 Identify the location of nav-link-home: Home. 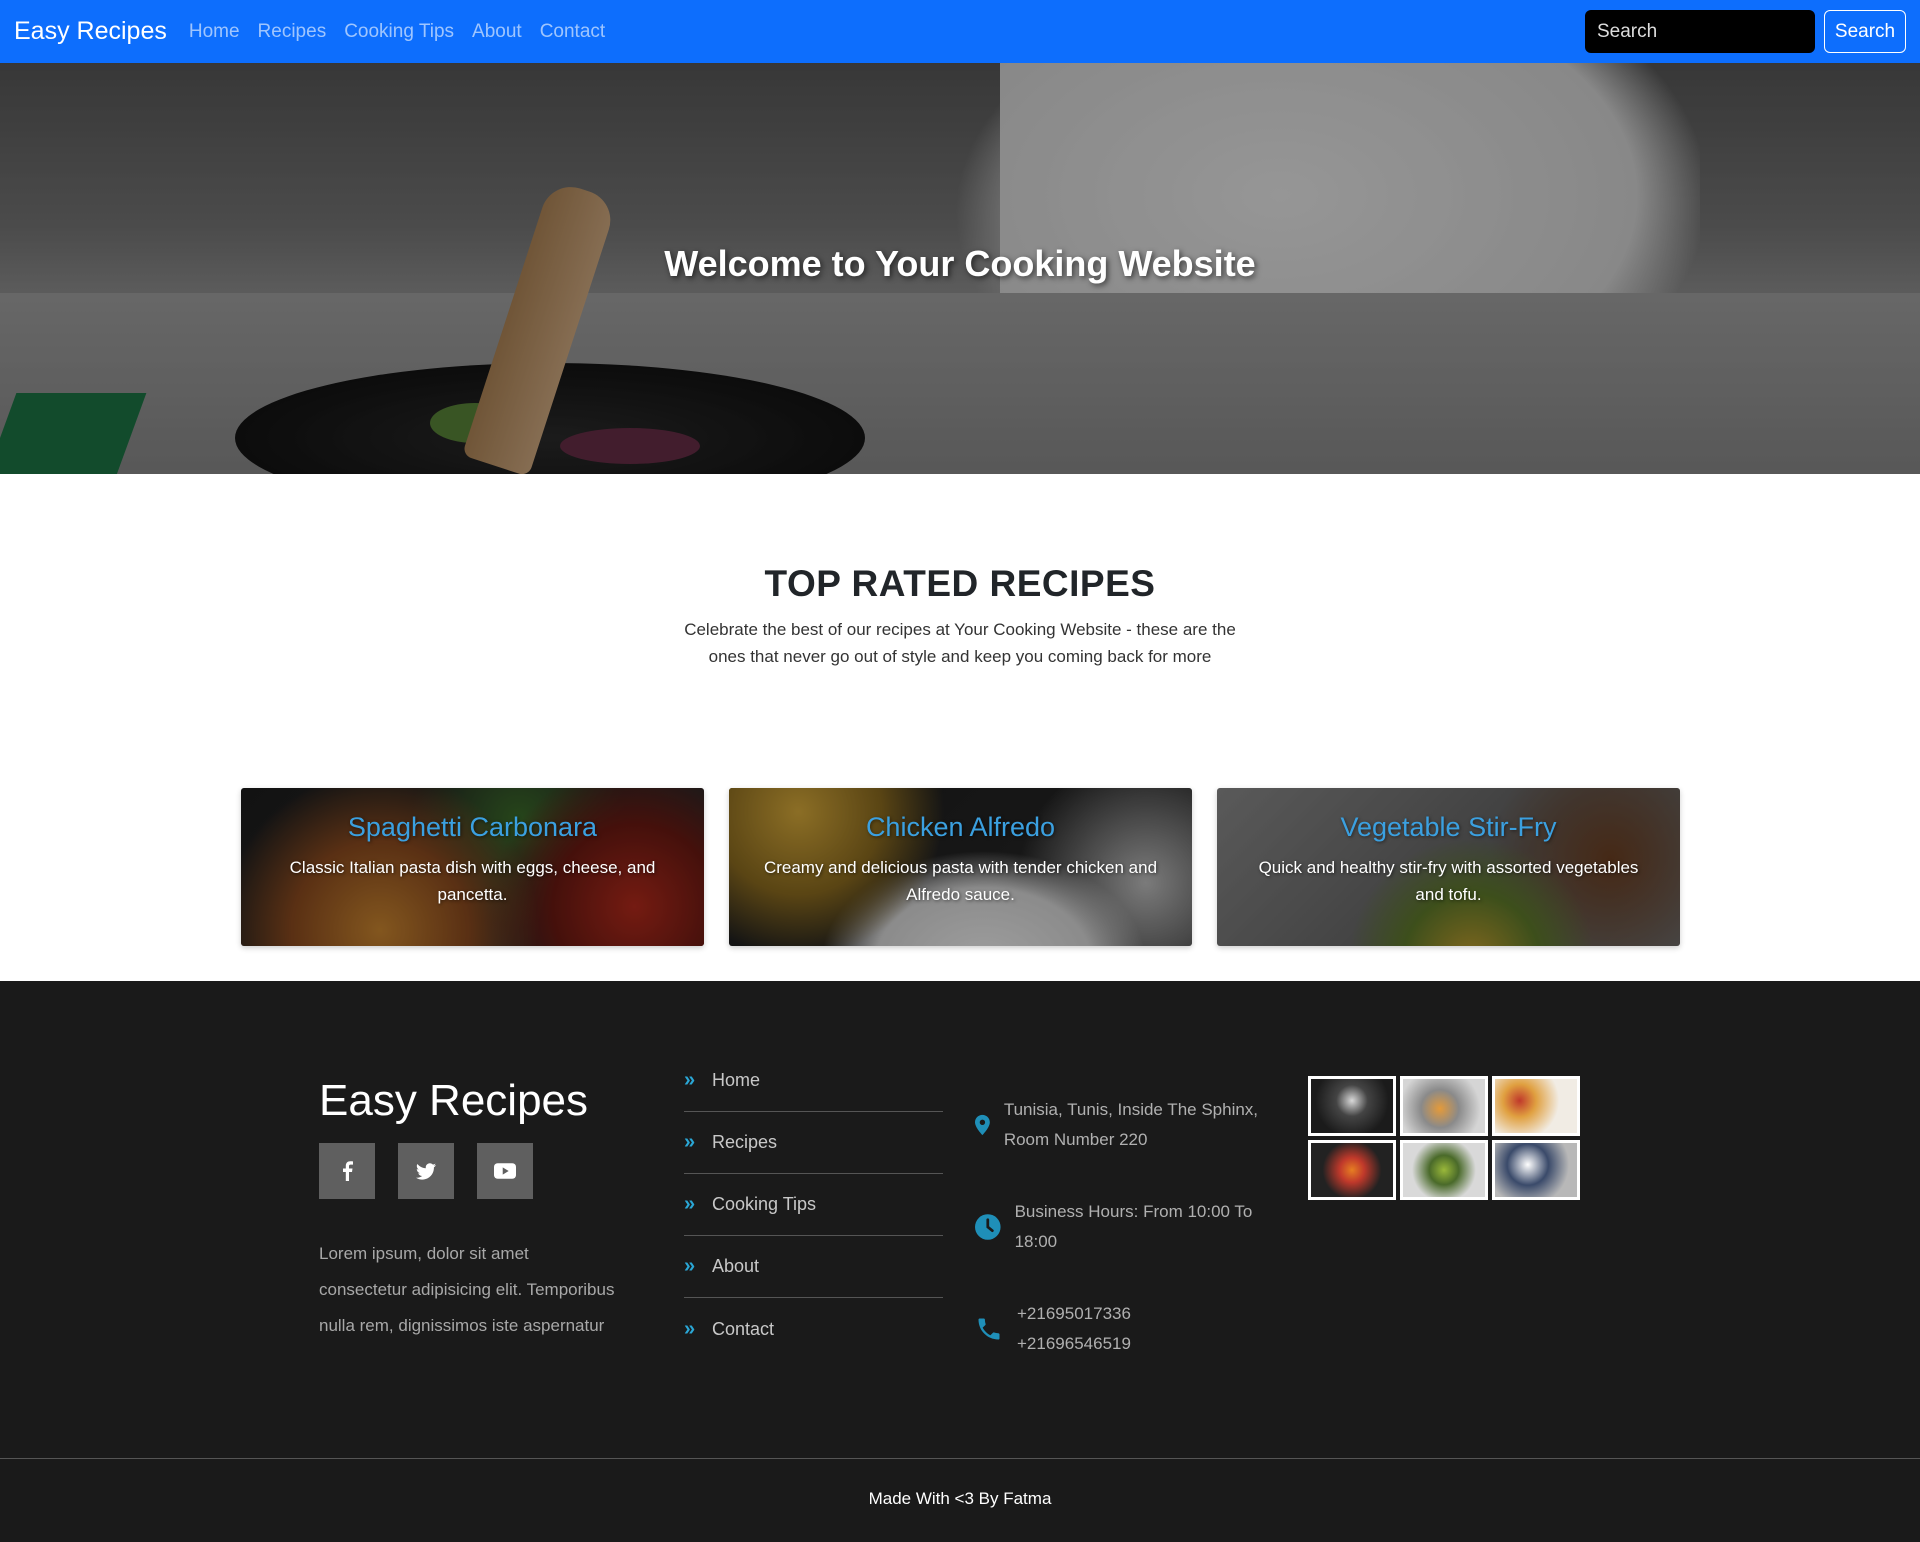
(214, 32).